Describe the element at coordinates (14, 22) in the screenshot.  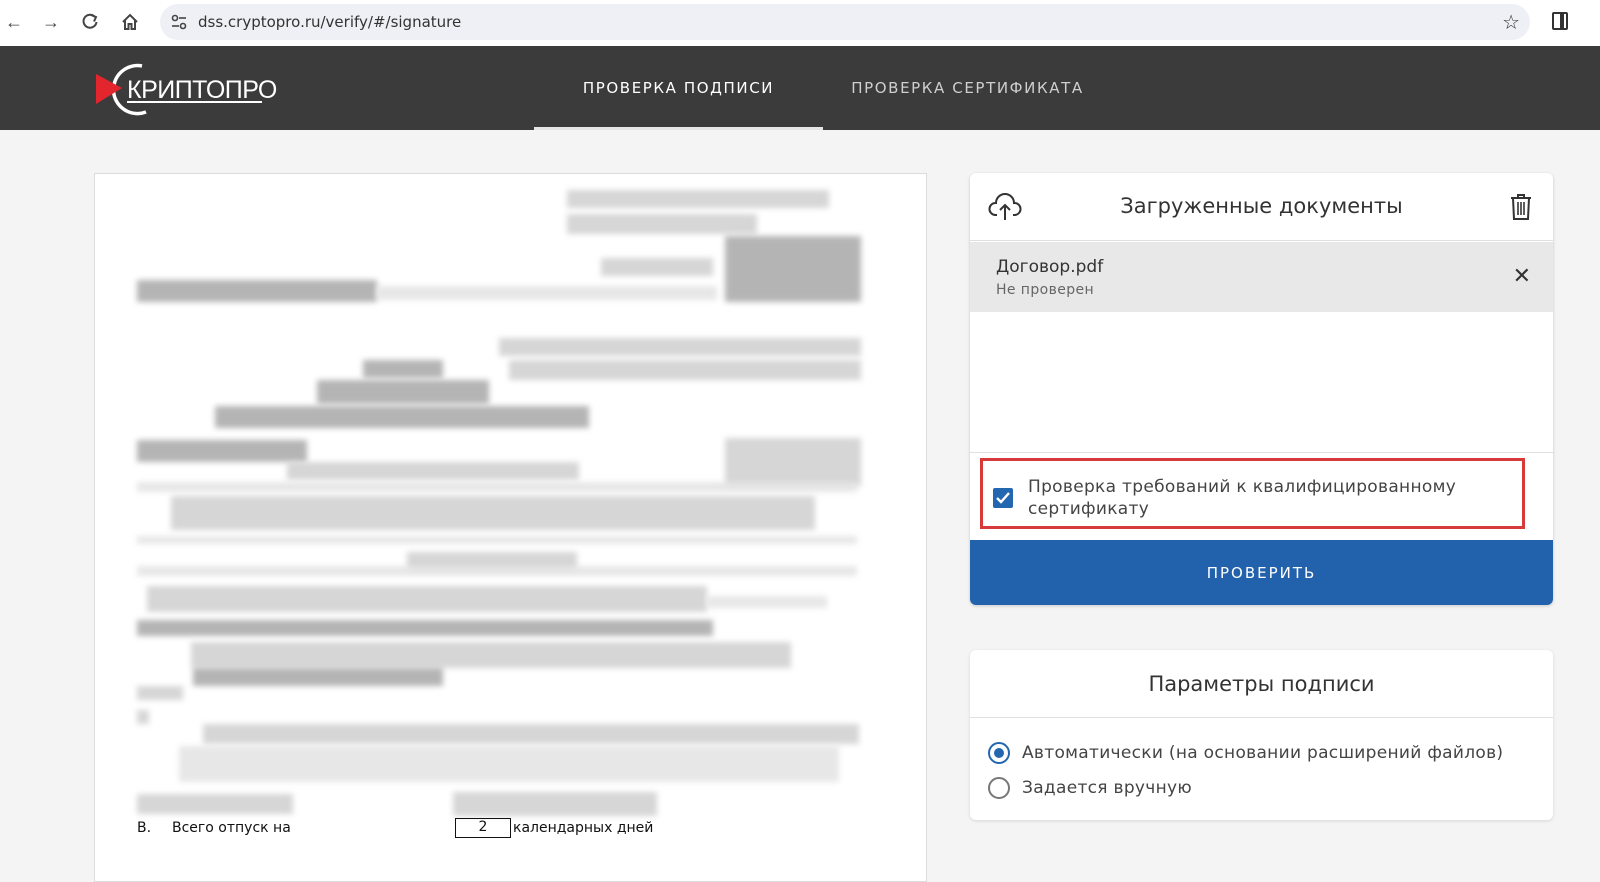
I see `back-icon: ←` at that location.